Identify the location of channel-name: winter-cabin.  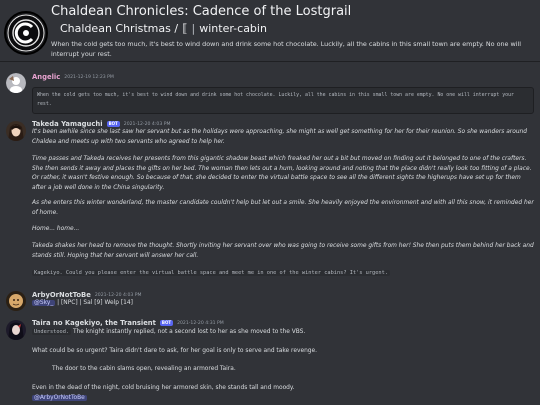
(233, 28).